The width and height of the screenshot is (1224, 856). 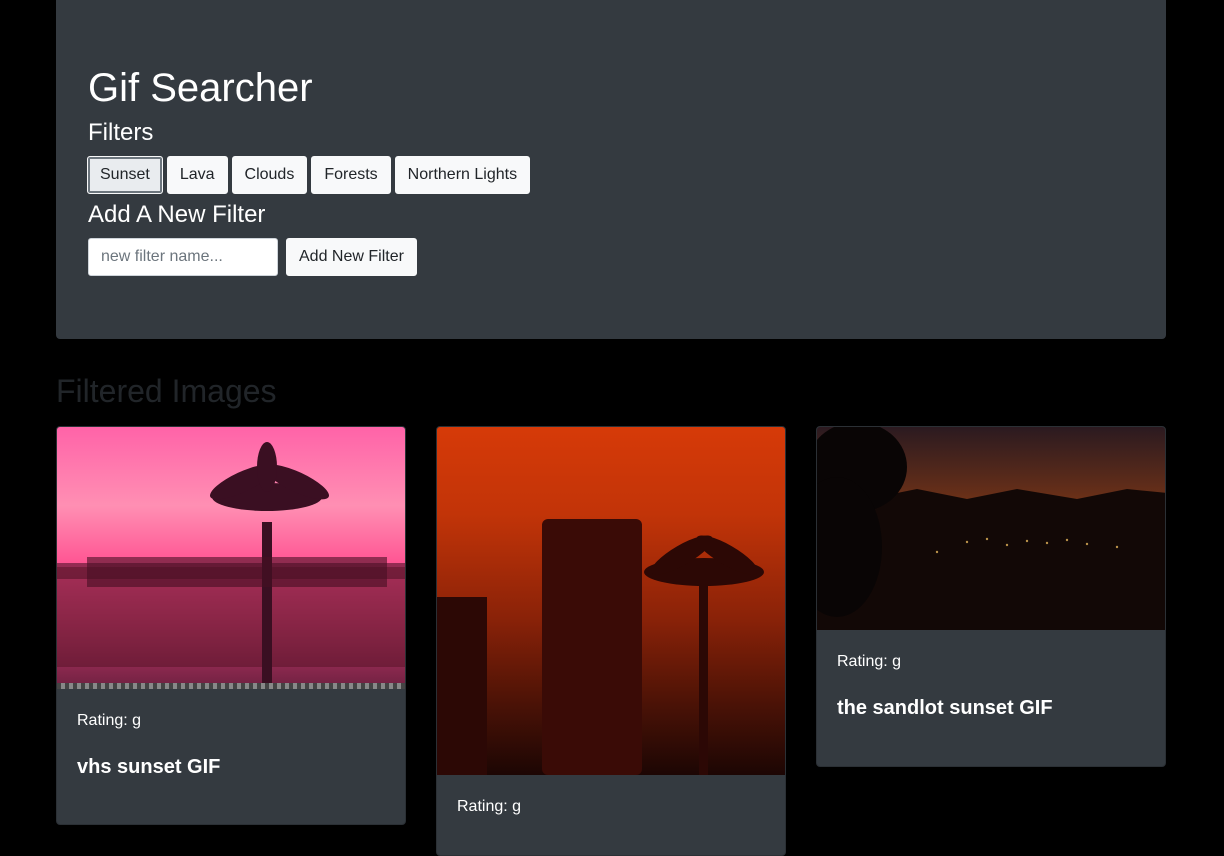 What do you see at coordinates (351, 257) in the screenshot?
I see `add-filter-button: Add New Filter` at bounding box center [351, 257].